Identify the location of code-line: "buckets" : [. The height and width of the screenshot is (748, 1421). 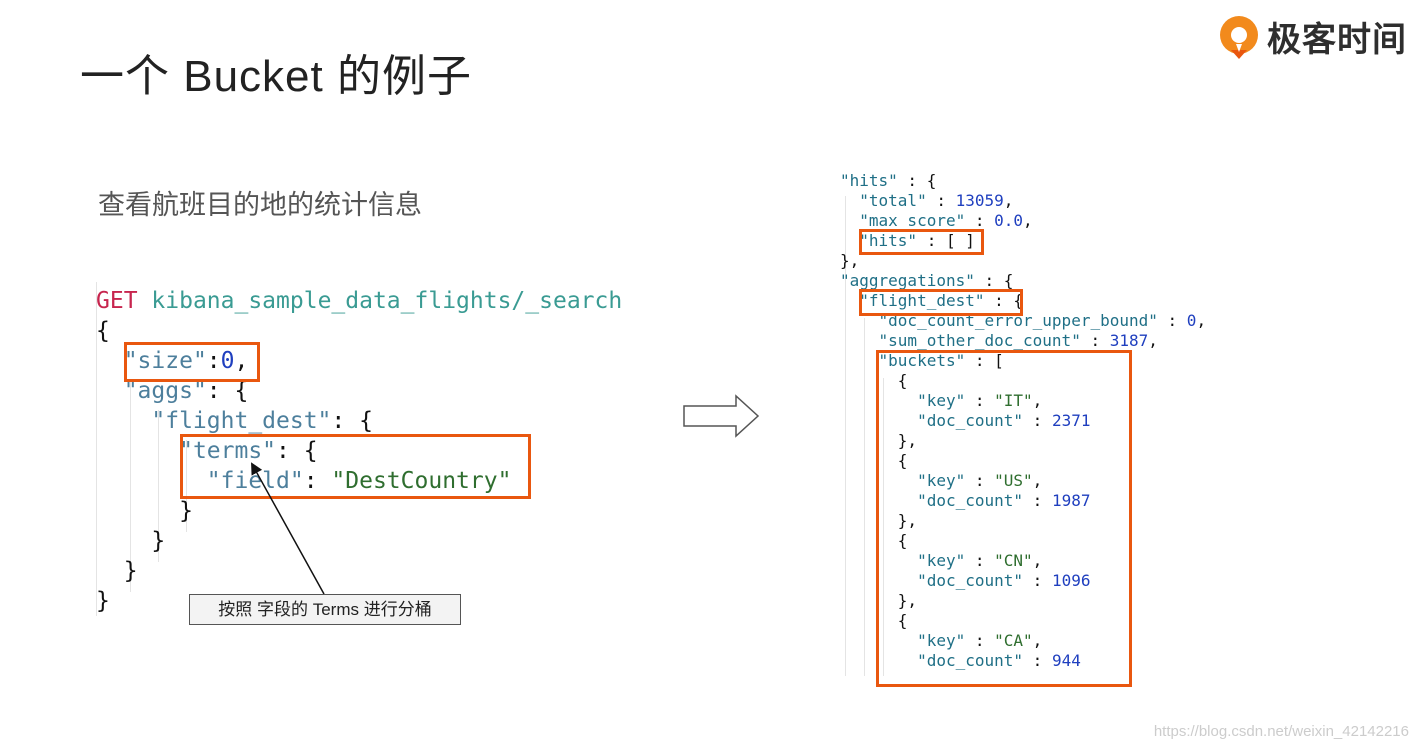
(941, 360).